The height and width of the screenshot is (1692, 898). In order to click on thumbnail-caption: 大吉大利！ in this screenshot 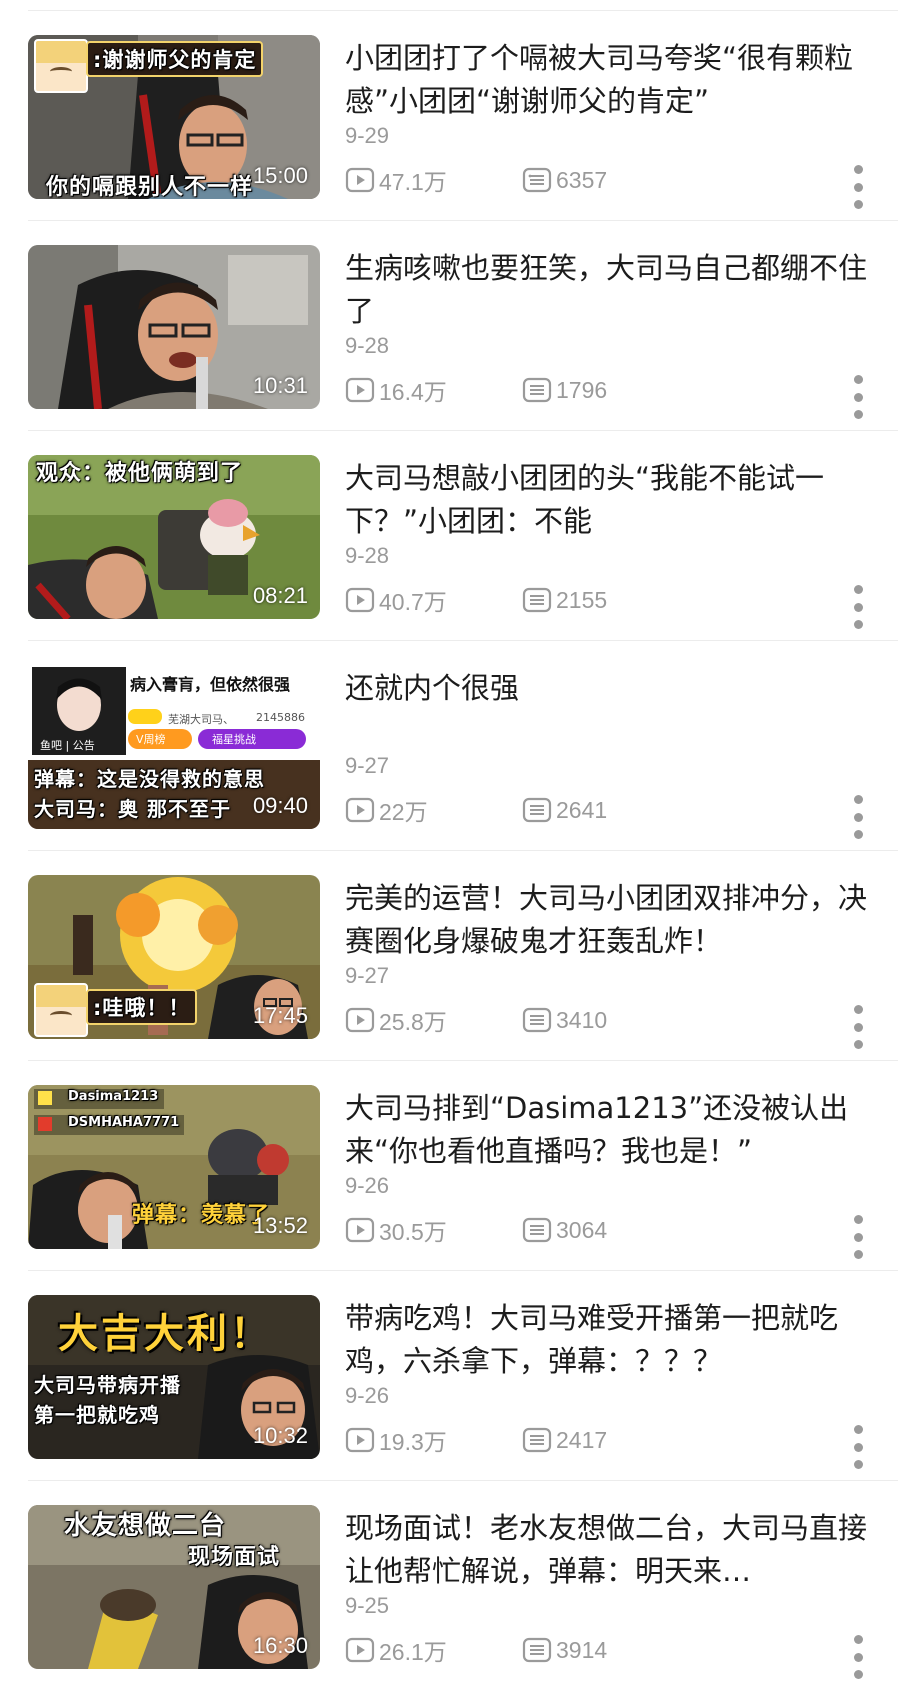, I will do `click(165, 1334)`.